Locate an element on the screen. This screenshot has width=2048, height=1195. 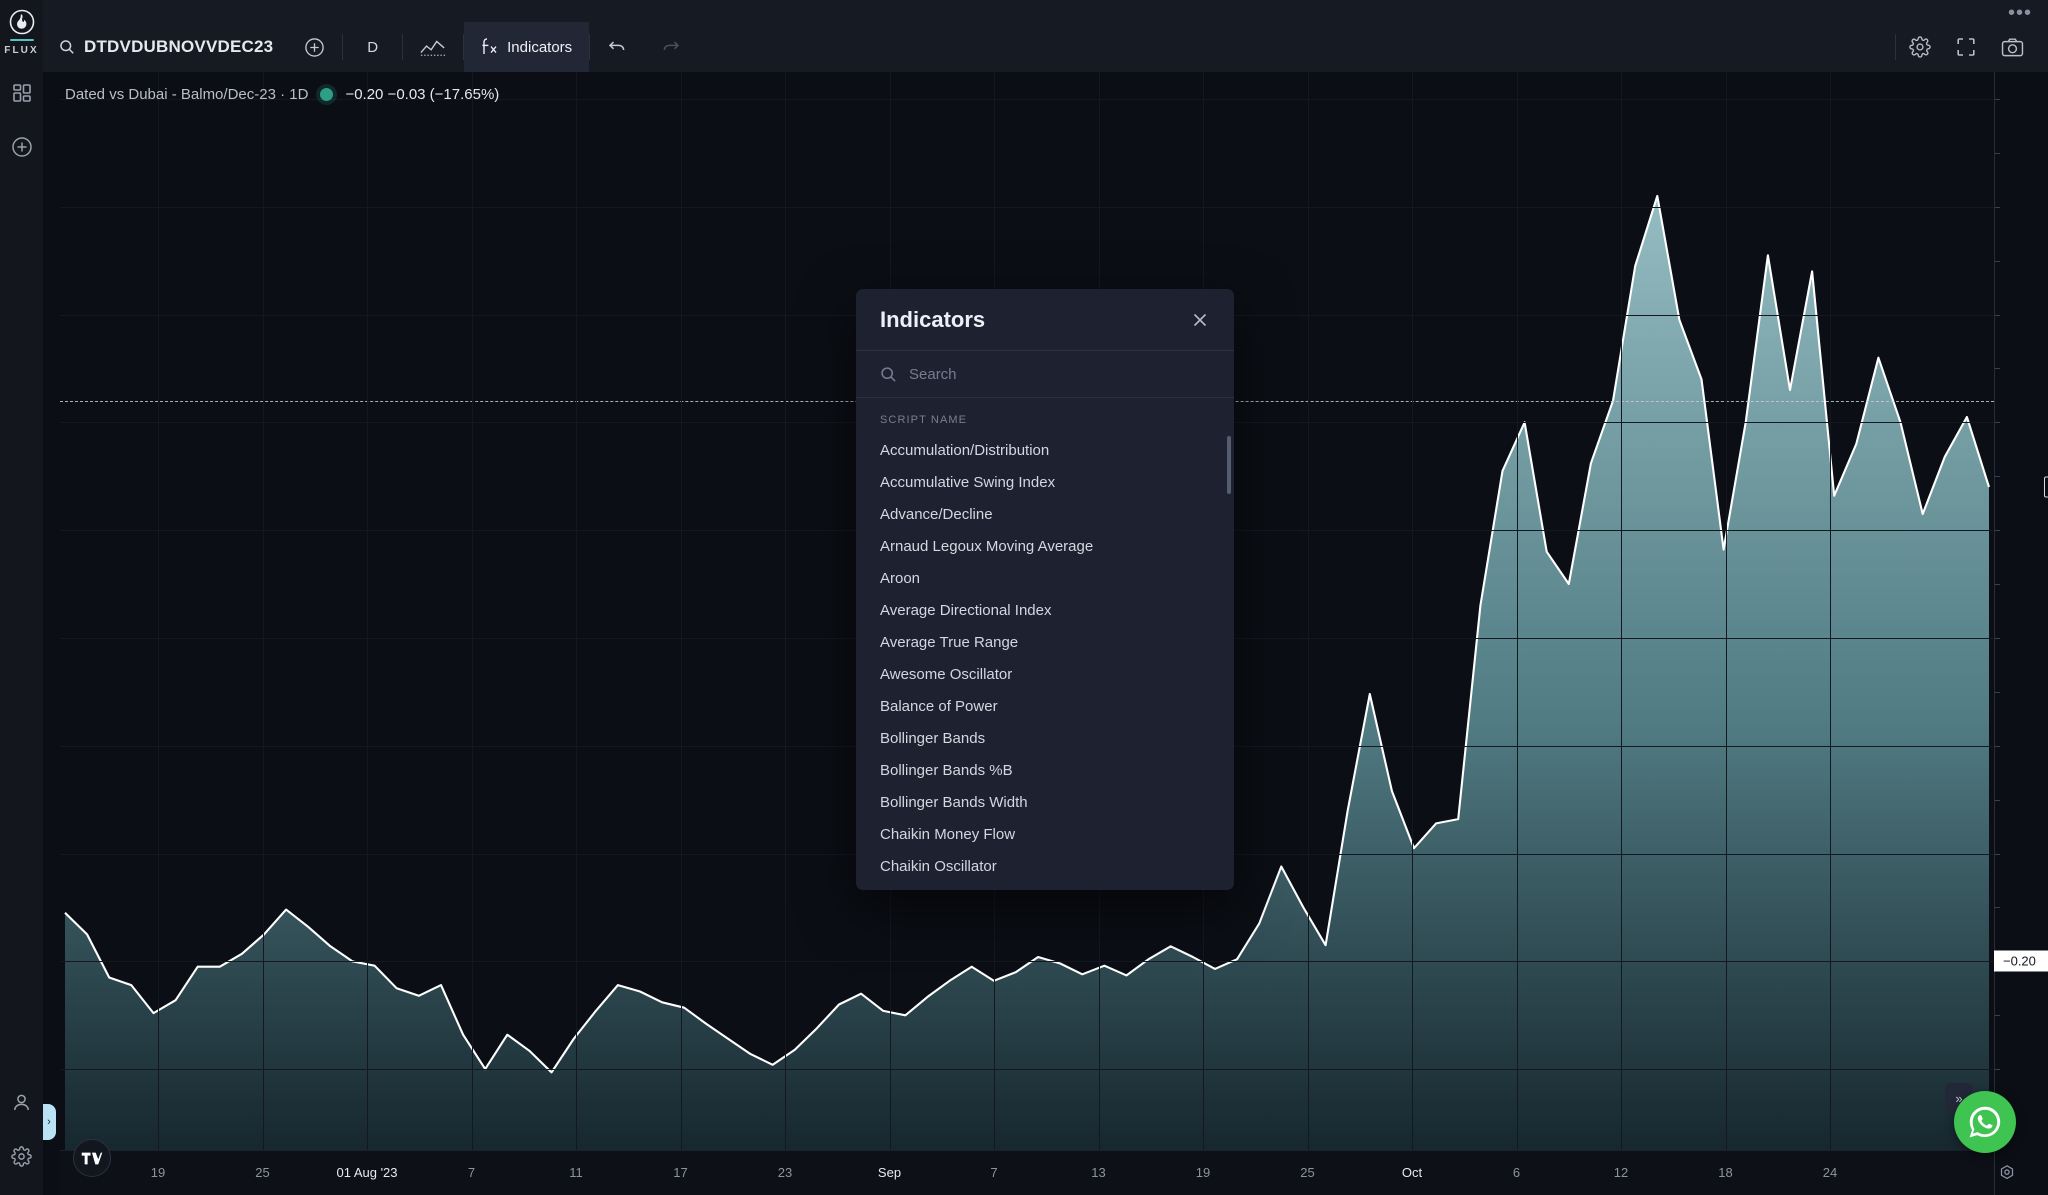
redo-arrow-icon is located at coordinates (671, 47).